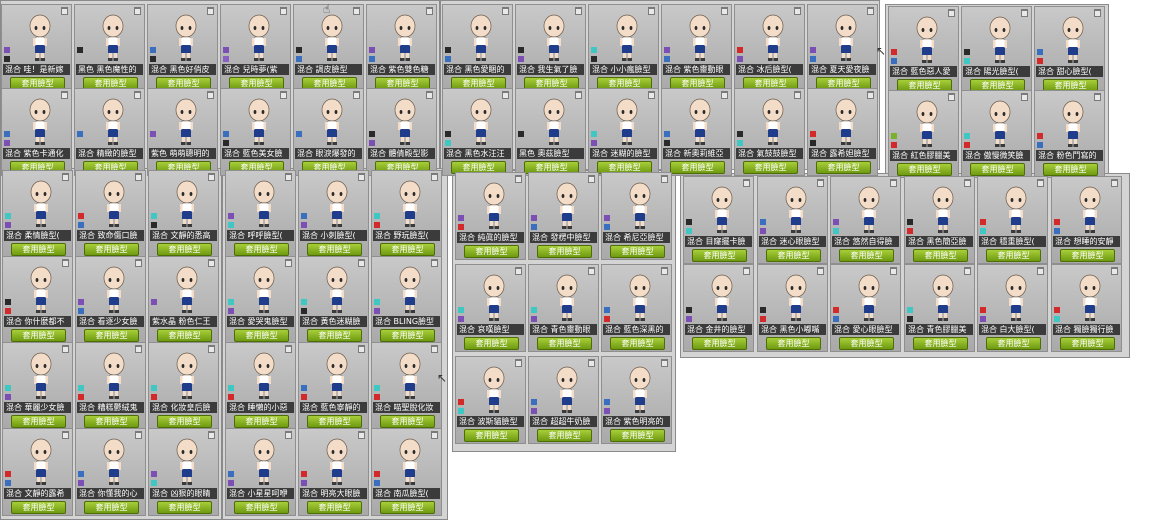 The height and width of the screenshot is (522, 1150). What do you see at coordinates (183, 386) in the screenshot?
I see `face-card: 混合 化妝皇后臉 套用臉型` at bounding box center [183, 386].